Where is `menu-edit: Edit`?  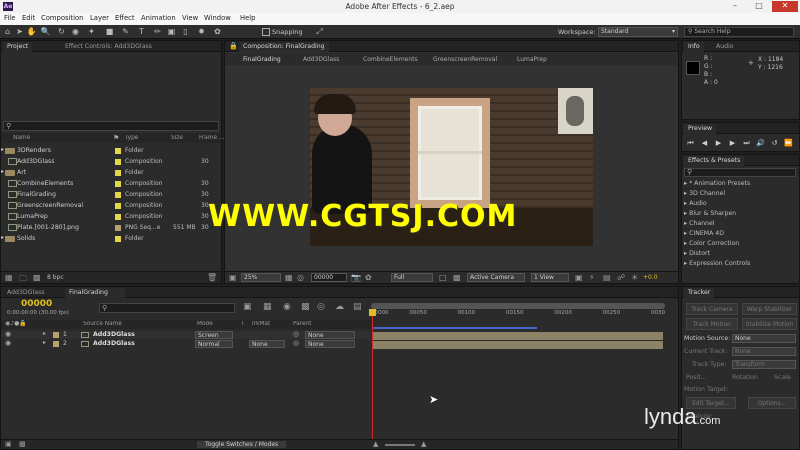
menu-edit: Edit is located at coordinates (28, 18).